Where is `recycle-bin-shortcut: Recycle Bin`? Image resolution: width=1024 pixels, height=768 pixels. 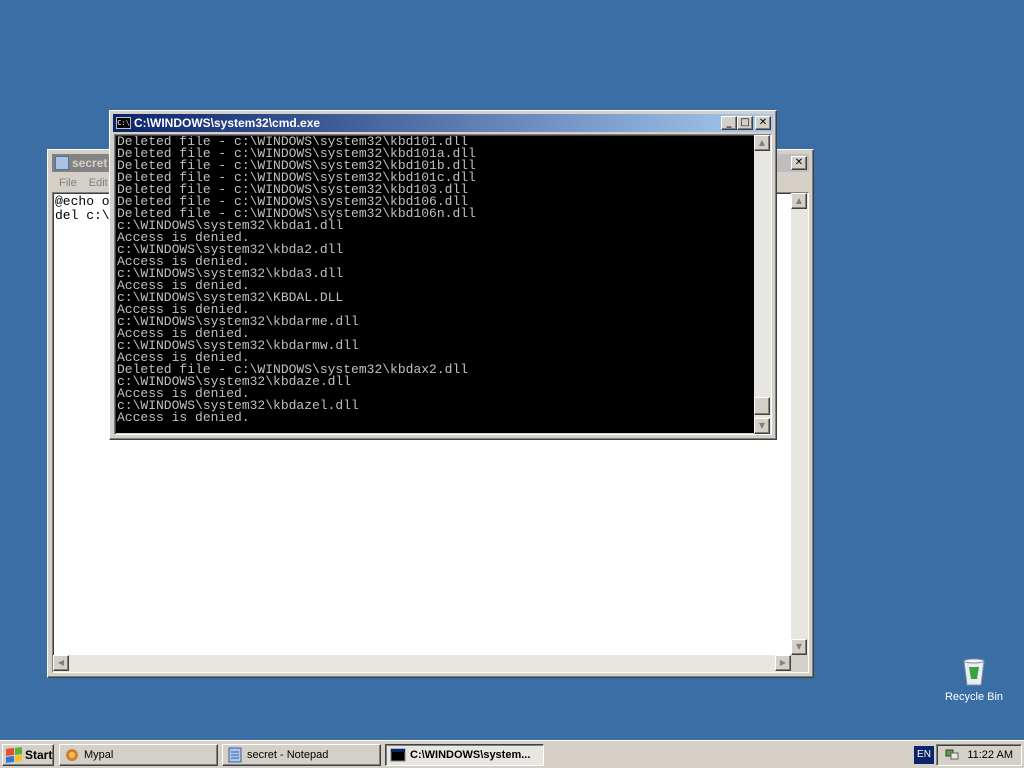
recycle-bin-shortcut: Recycle Bin is located at coordinates (974, 679).